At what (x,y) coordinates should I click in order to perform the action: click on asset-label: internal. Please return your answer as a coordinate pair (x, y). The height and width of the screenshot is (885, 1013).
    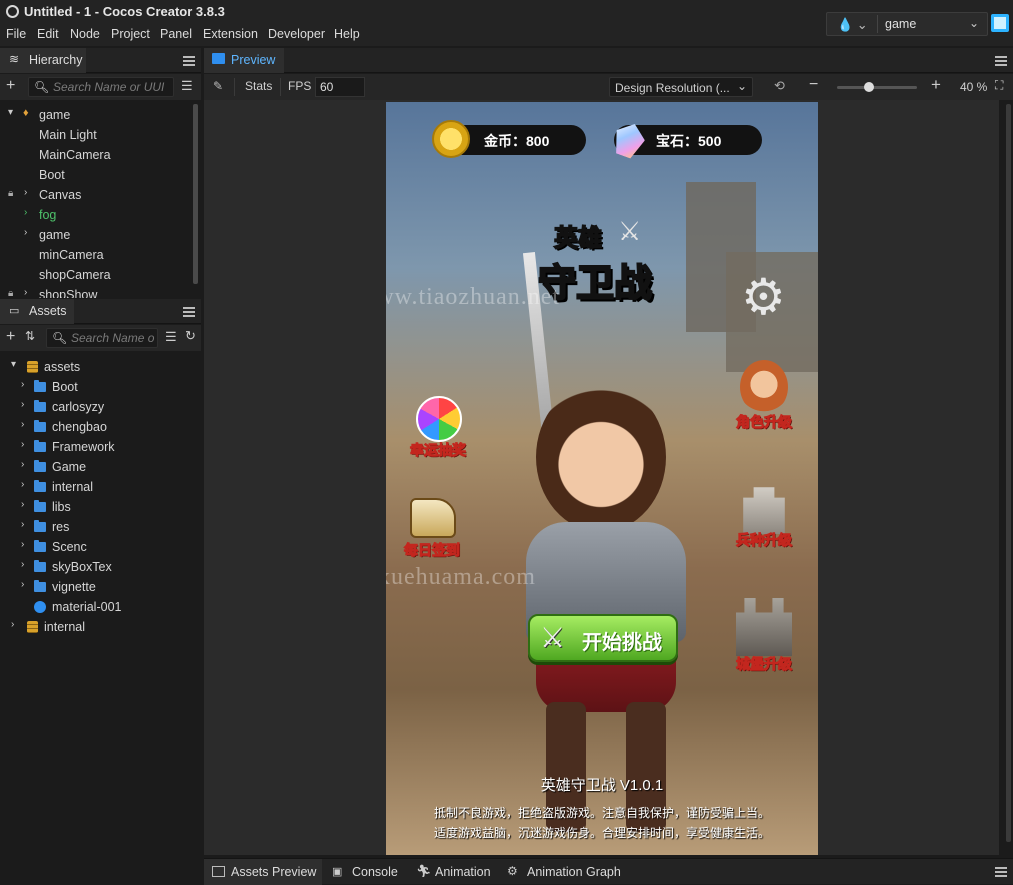
    Looking at the image, I should click on (64, 627).